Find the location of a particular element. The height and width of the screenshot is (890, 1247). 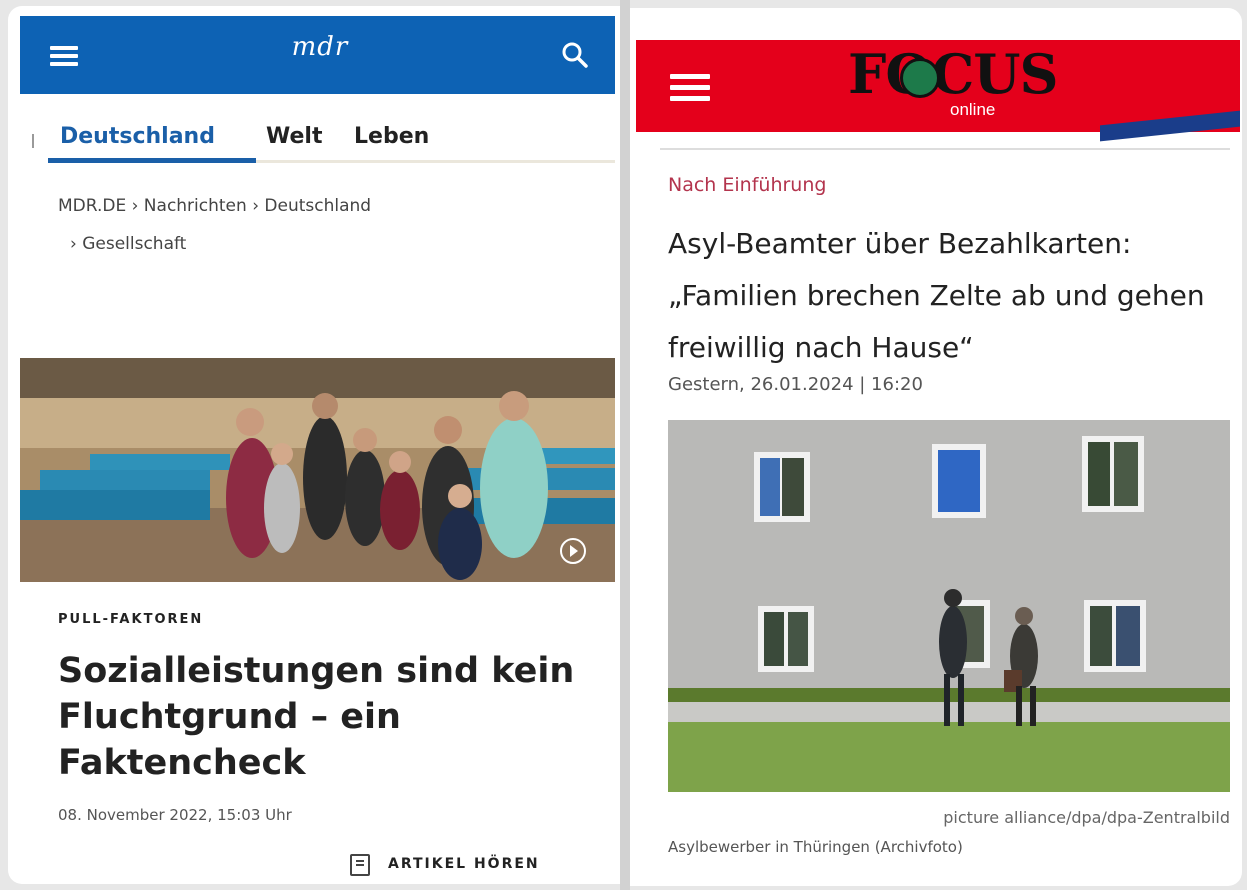

article-date: 08. November 2022, 15:03 Uhr is located at coordinates (175, 815).